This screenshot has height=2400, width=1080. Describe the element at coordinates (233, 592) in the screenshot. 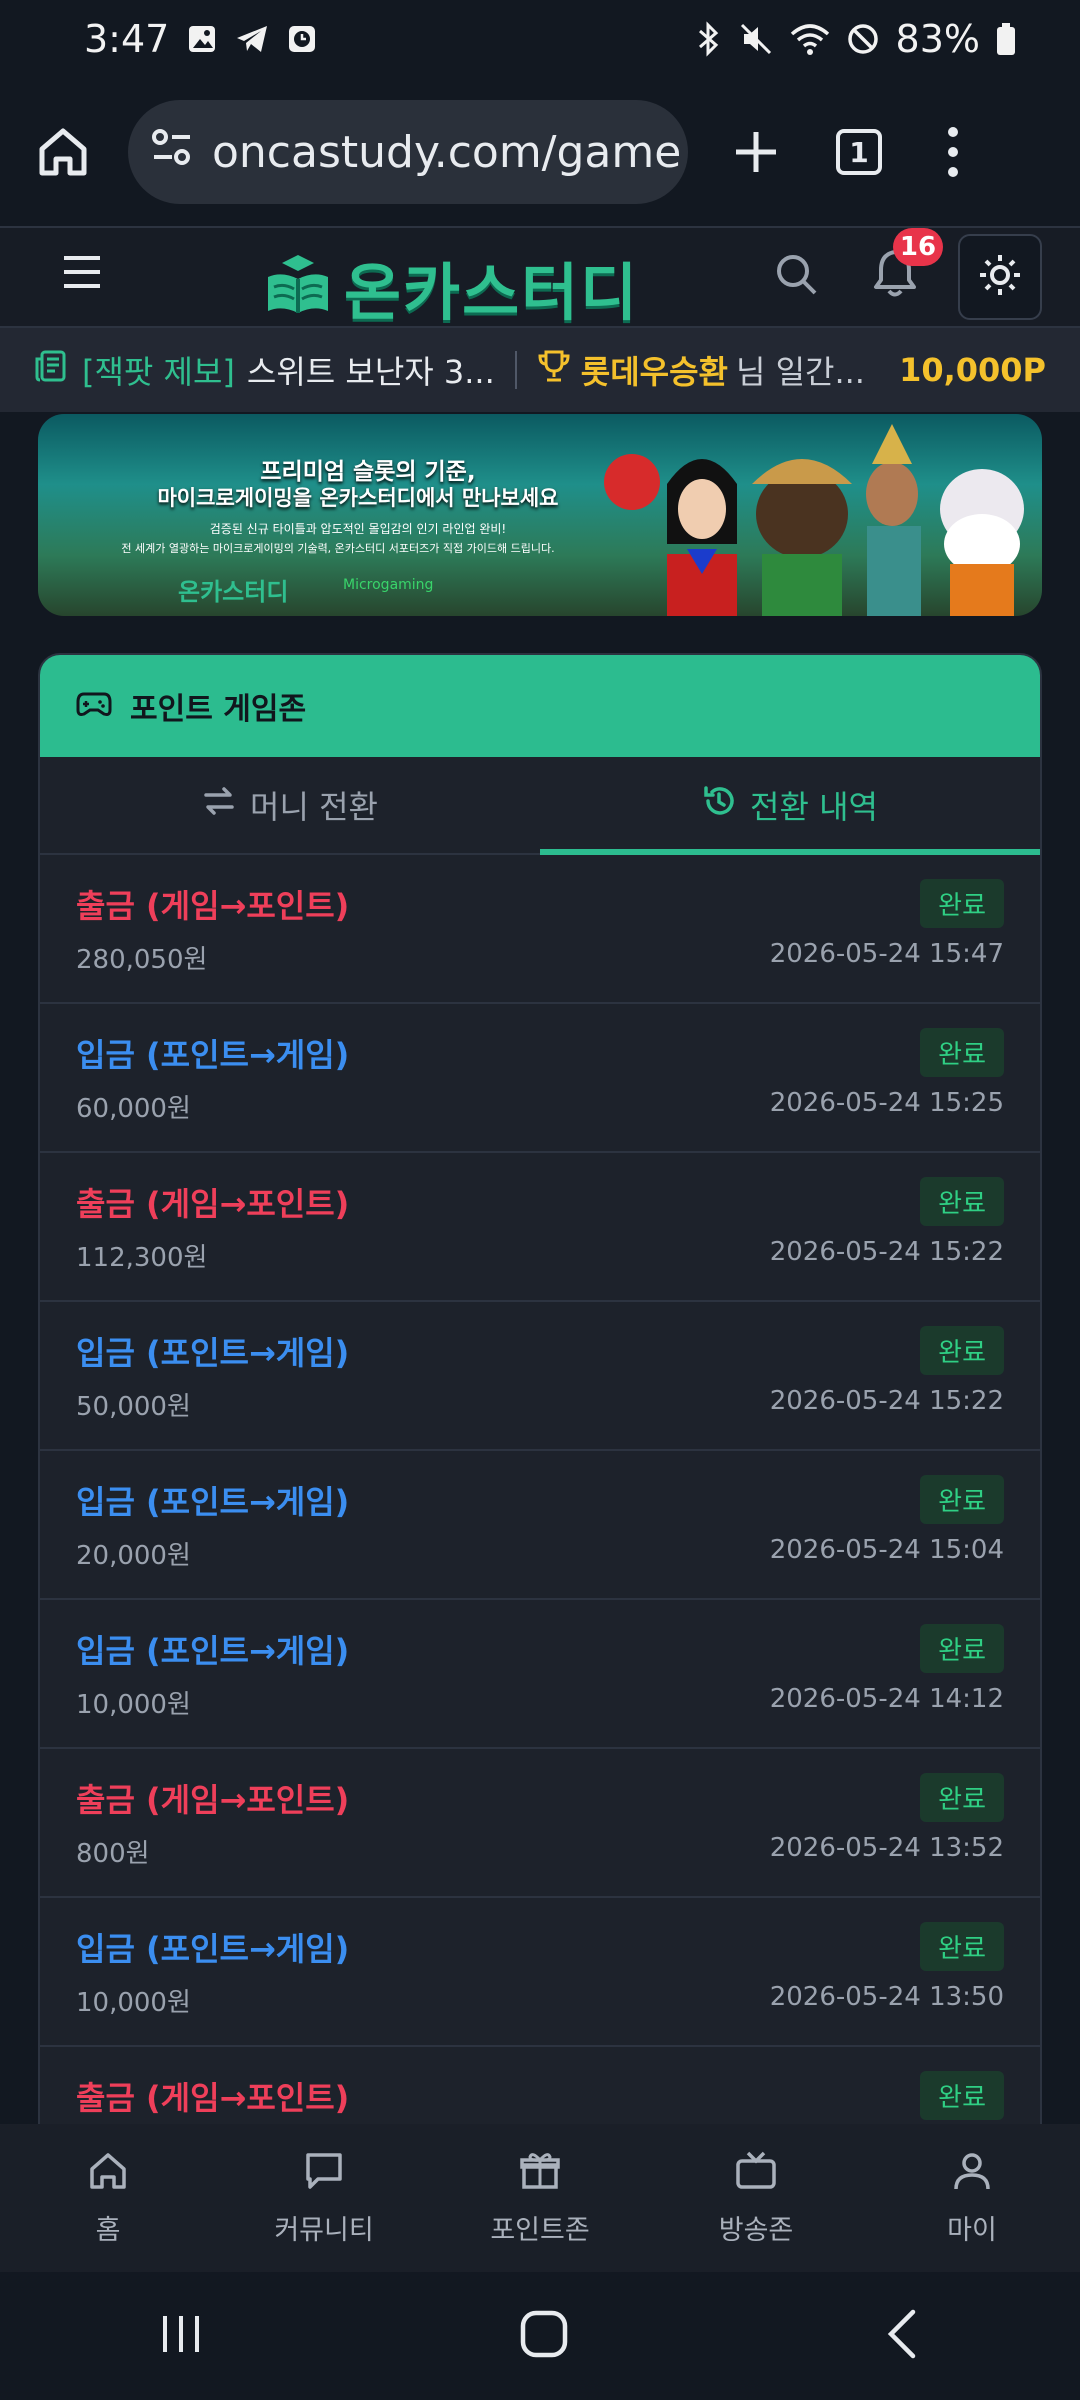

I see `banner-logo: 온카스터디` at that location.